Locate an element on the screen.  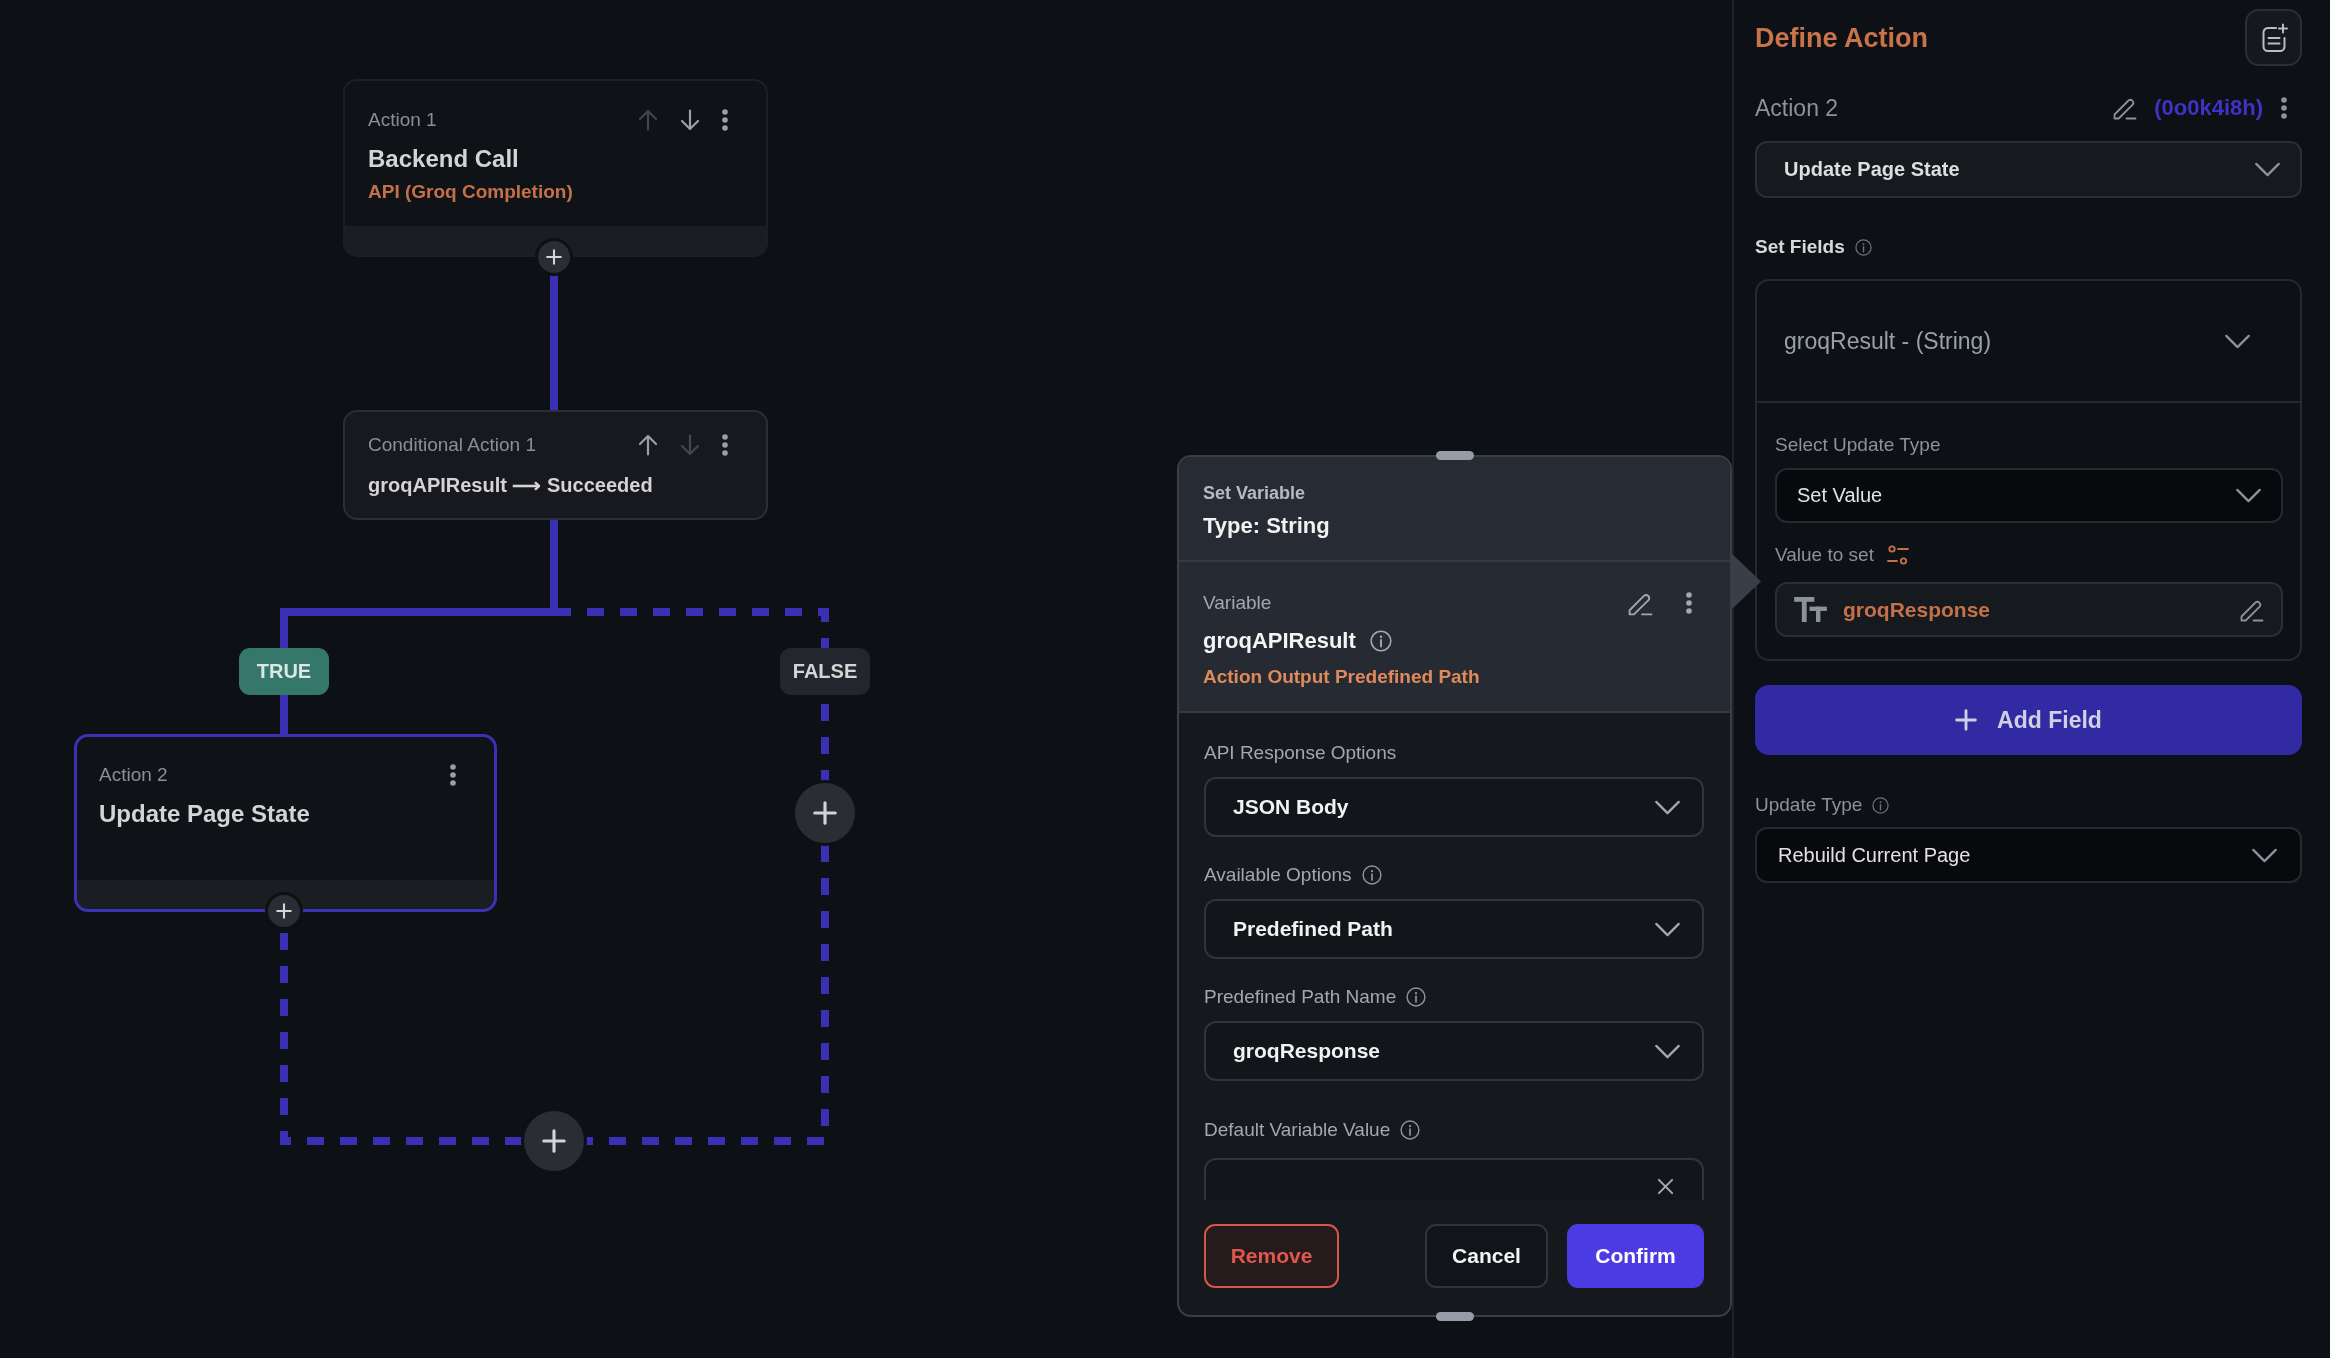
step-label: Action 1 is located at coordinates (403, 120).